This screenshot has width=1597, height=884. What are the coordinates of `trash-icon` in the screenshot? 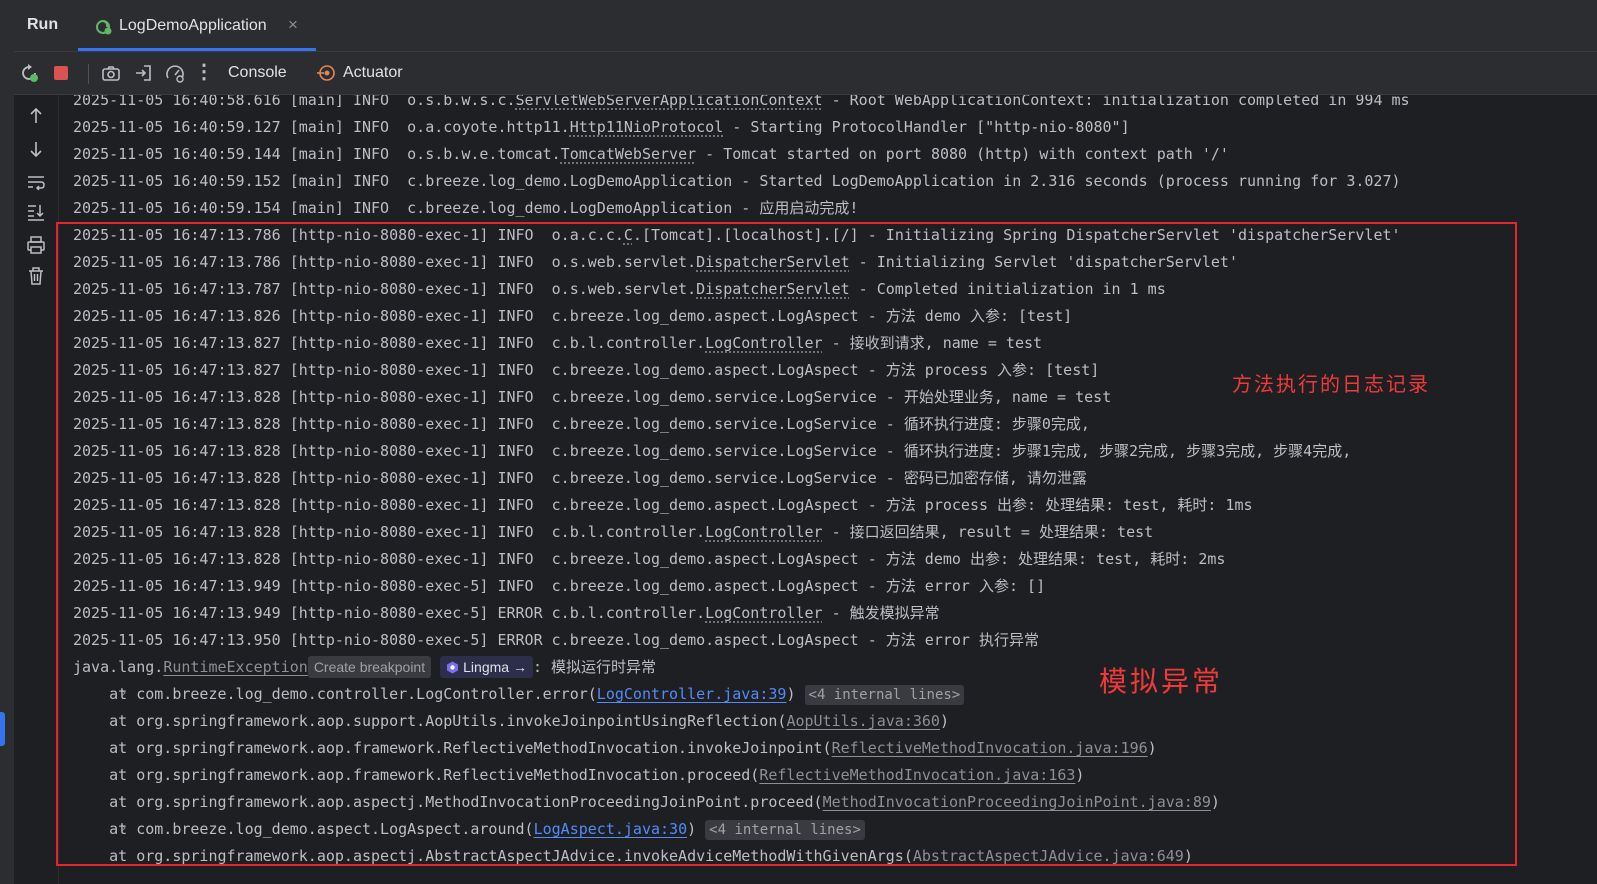 It's located at (36, 276).